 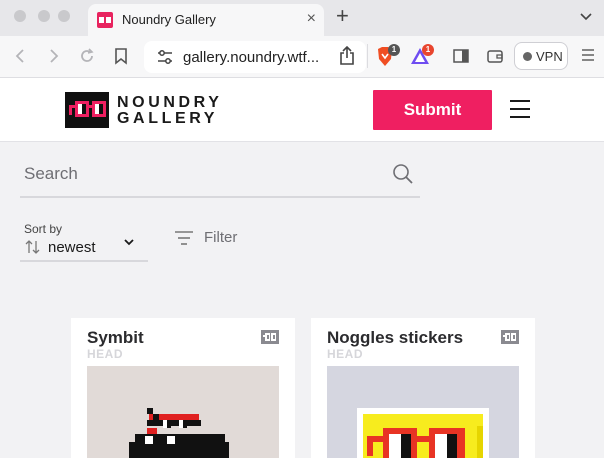 I want to click on hamburger-icon, so click(x=520, y=109).